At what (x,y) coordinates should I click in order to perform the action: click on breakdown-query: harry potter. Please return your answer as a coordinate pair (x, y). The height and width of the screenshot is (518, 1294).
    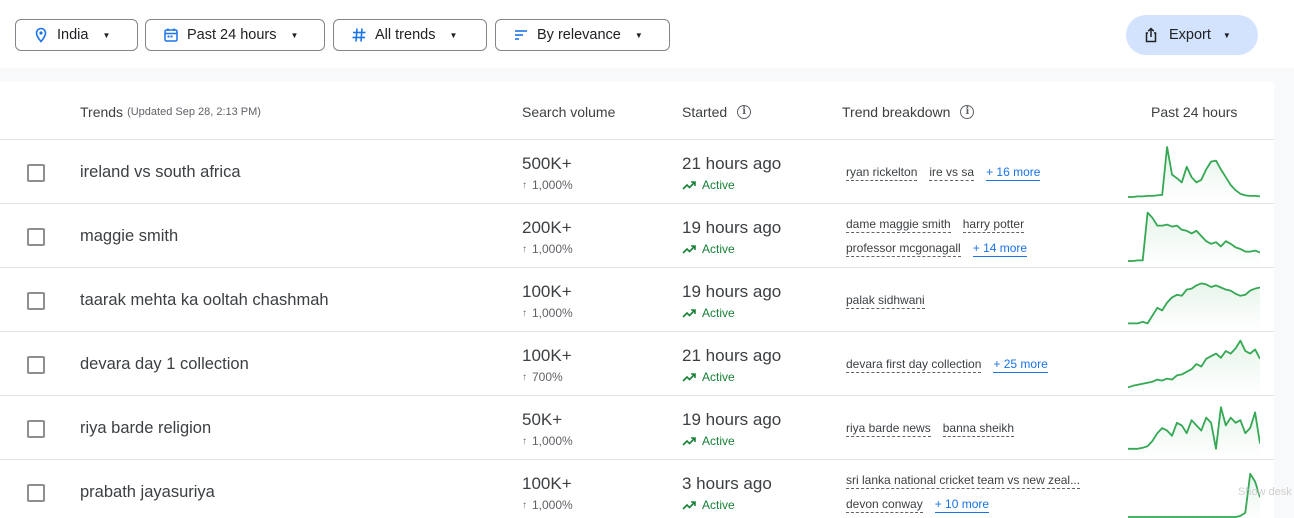
    Looking at the image, I should click on (993, 225).